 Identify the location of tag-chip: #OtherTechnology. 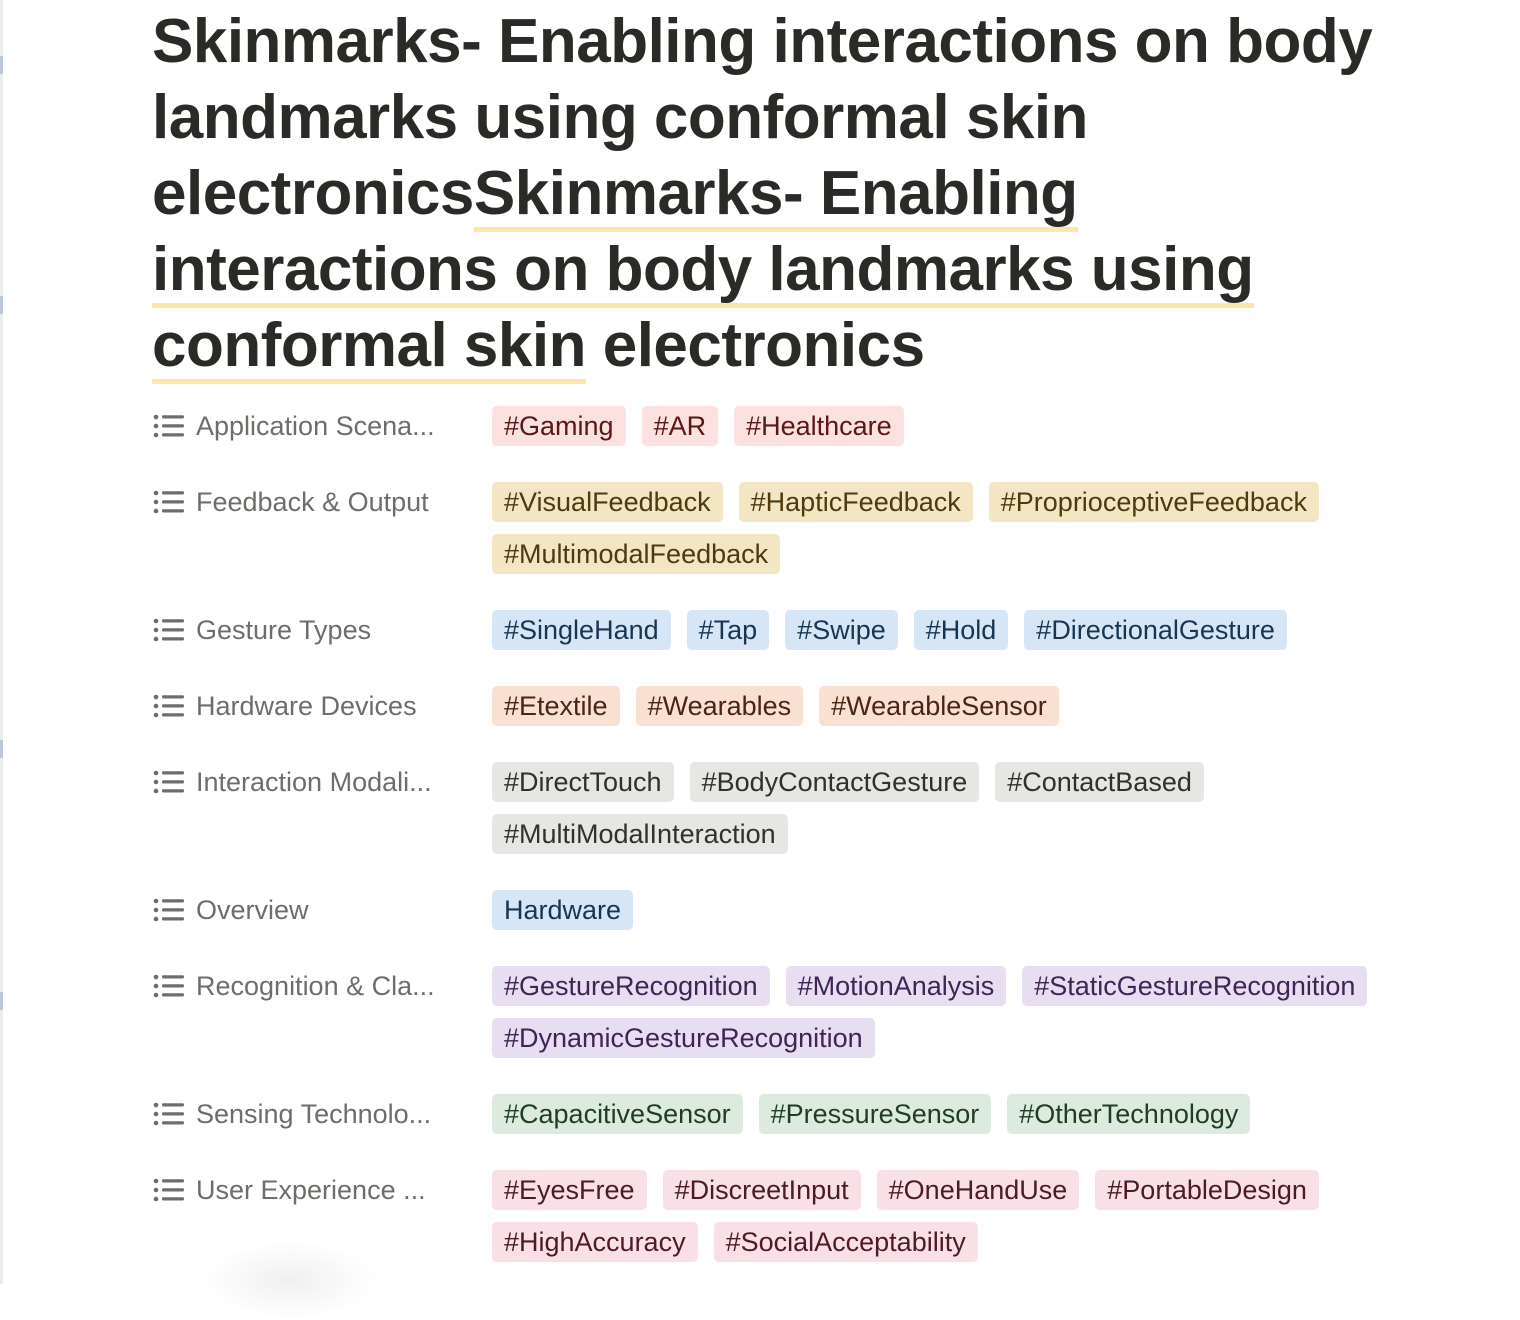
(1129, 1114).